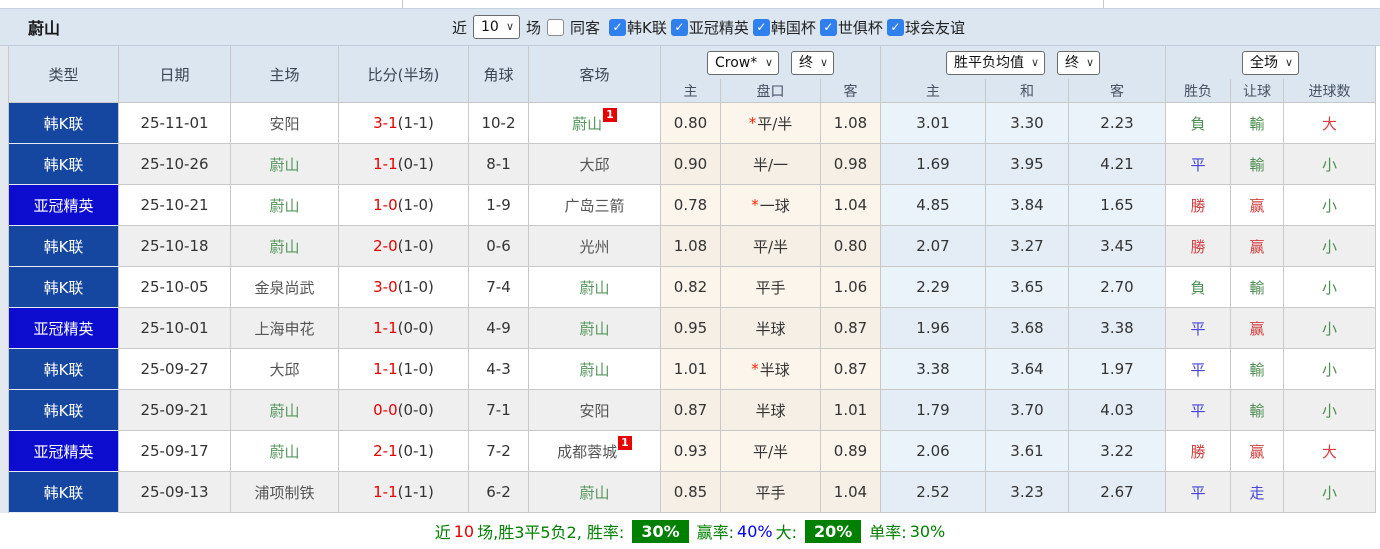 Image resolution: width=1380 pixels, height=549 pixels. I want to click on summary-text: 40%, so click(755, 531).